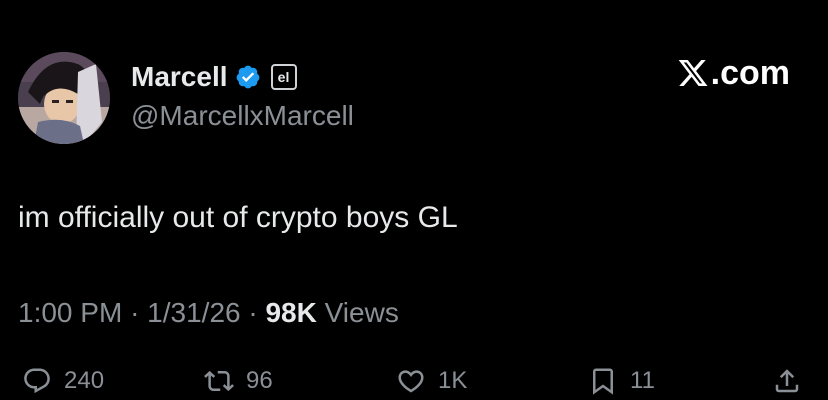 Image resolution: width=828 pixels, height=400 pixels. What do you see at coordinates (603, 381) in the screenshot?
I see `bookmark-icon` at bounding box center [603, 381].